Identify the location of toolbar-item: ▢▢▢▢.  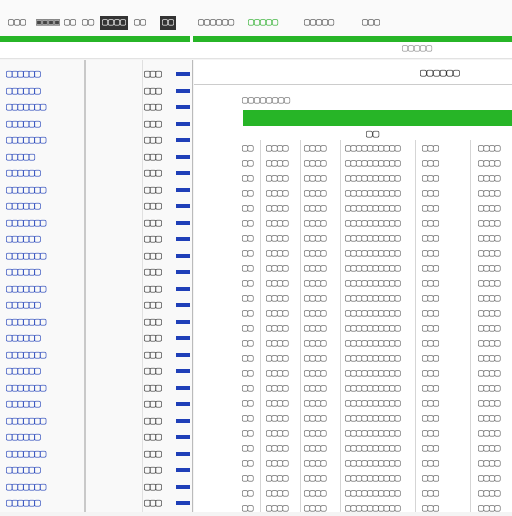
(114, 23).